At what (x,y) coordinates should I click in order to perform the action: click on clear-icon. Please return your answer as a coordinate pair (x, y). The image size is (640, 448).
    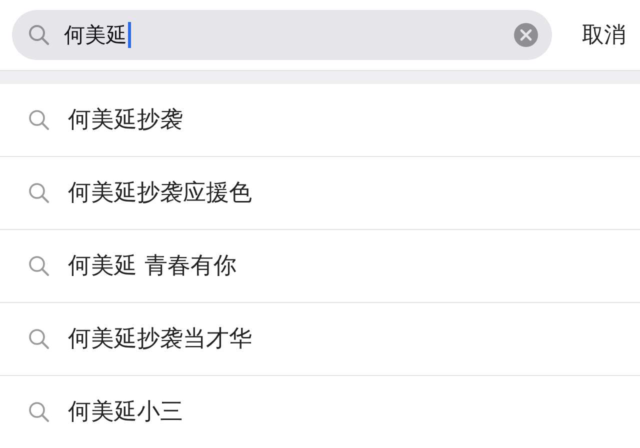
    Looking at the image, I should click on (526, 35).